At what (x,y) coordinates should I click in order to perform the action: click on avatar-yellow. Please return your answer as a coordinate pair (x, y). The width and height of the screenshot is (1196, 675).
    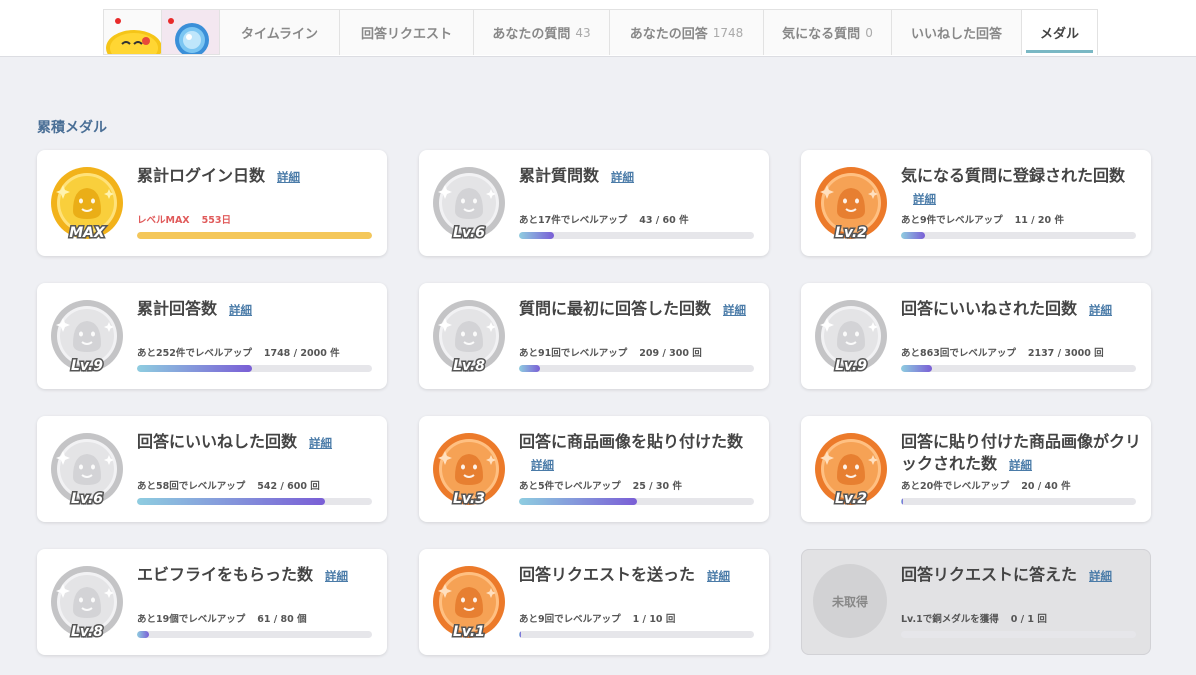
    Looking at the image, I should click on (132, 32).